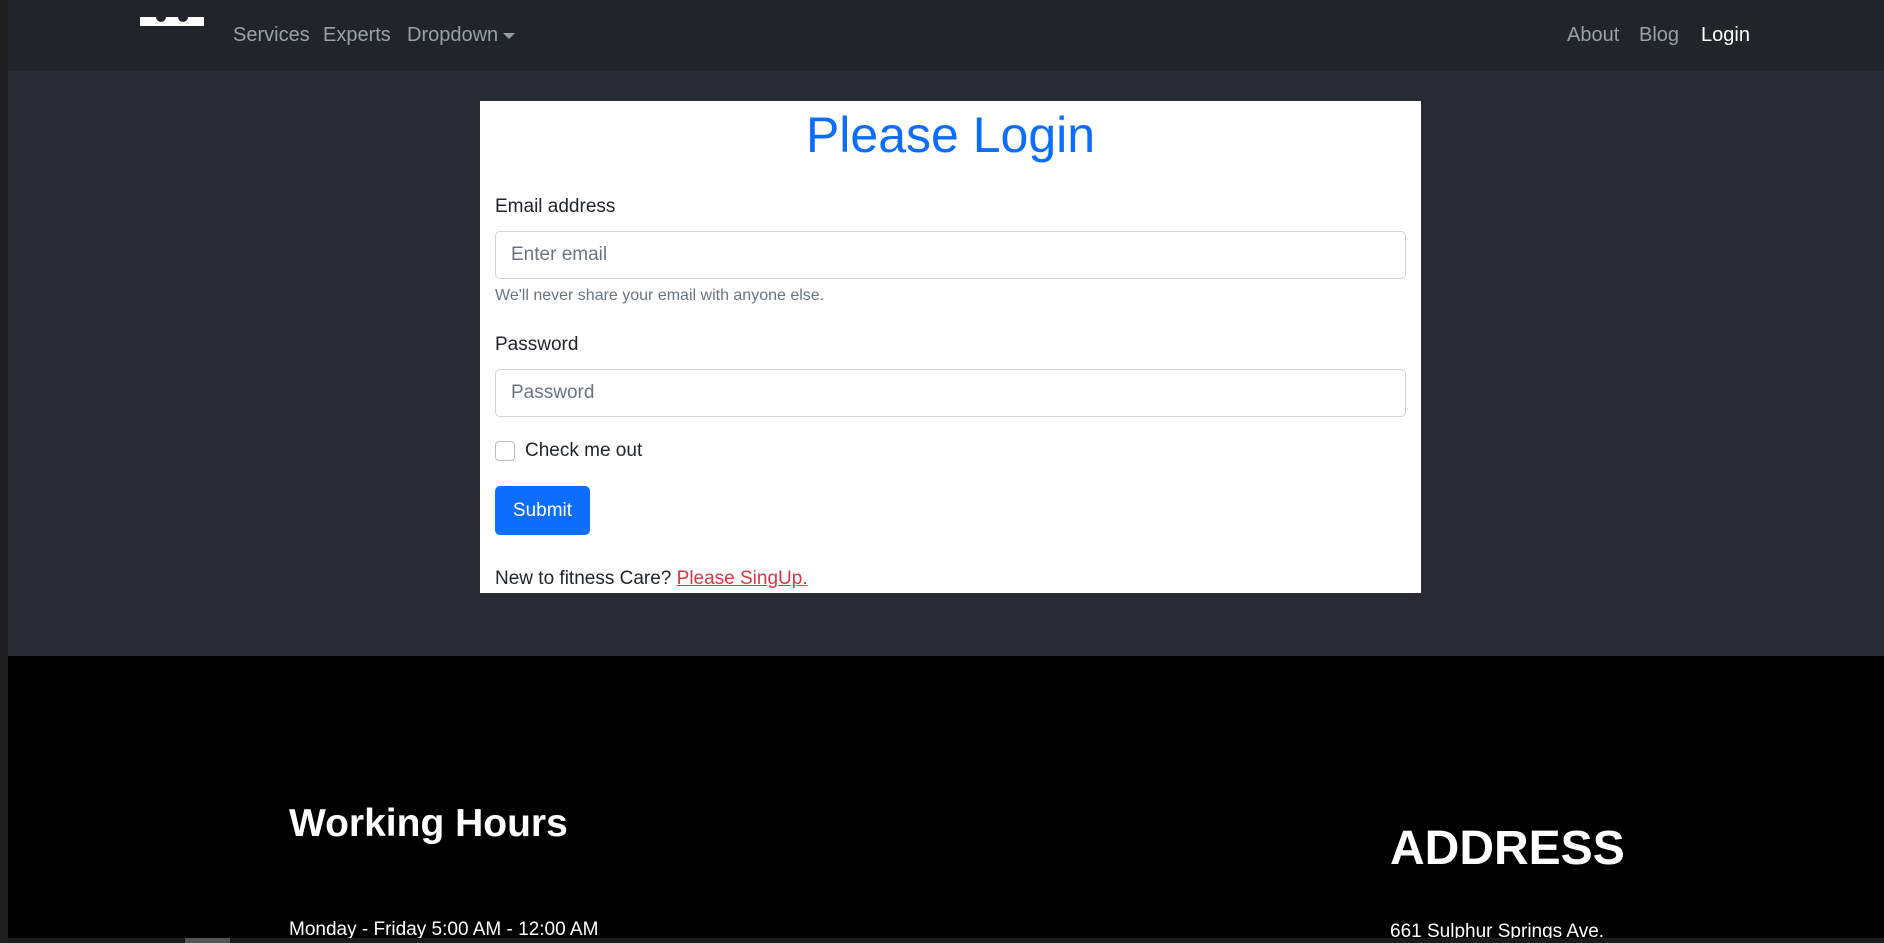 The image size is (1884, 943). What do you see at coordinates (505, 451) in the screenshot?
I see `check-me-out-checkbox` at bounding box center [505, 451].